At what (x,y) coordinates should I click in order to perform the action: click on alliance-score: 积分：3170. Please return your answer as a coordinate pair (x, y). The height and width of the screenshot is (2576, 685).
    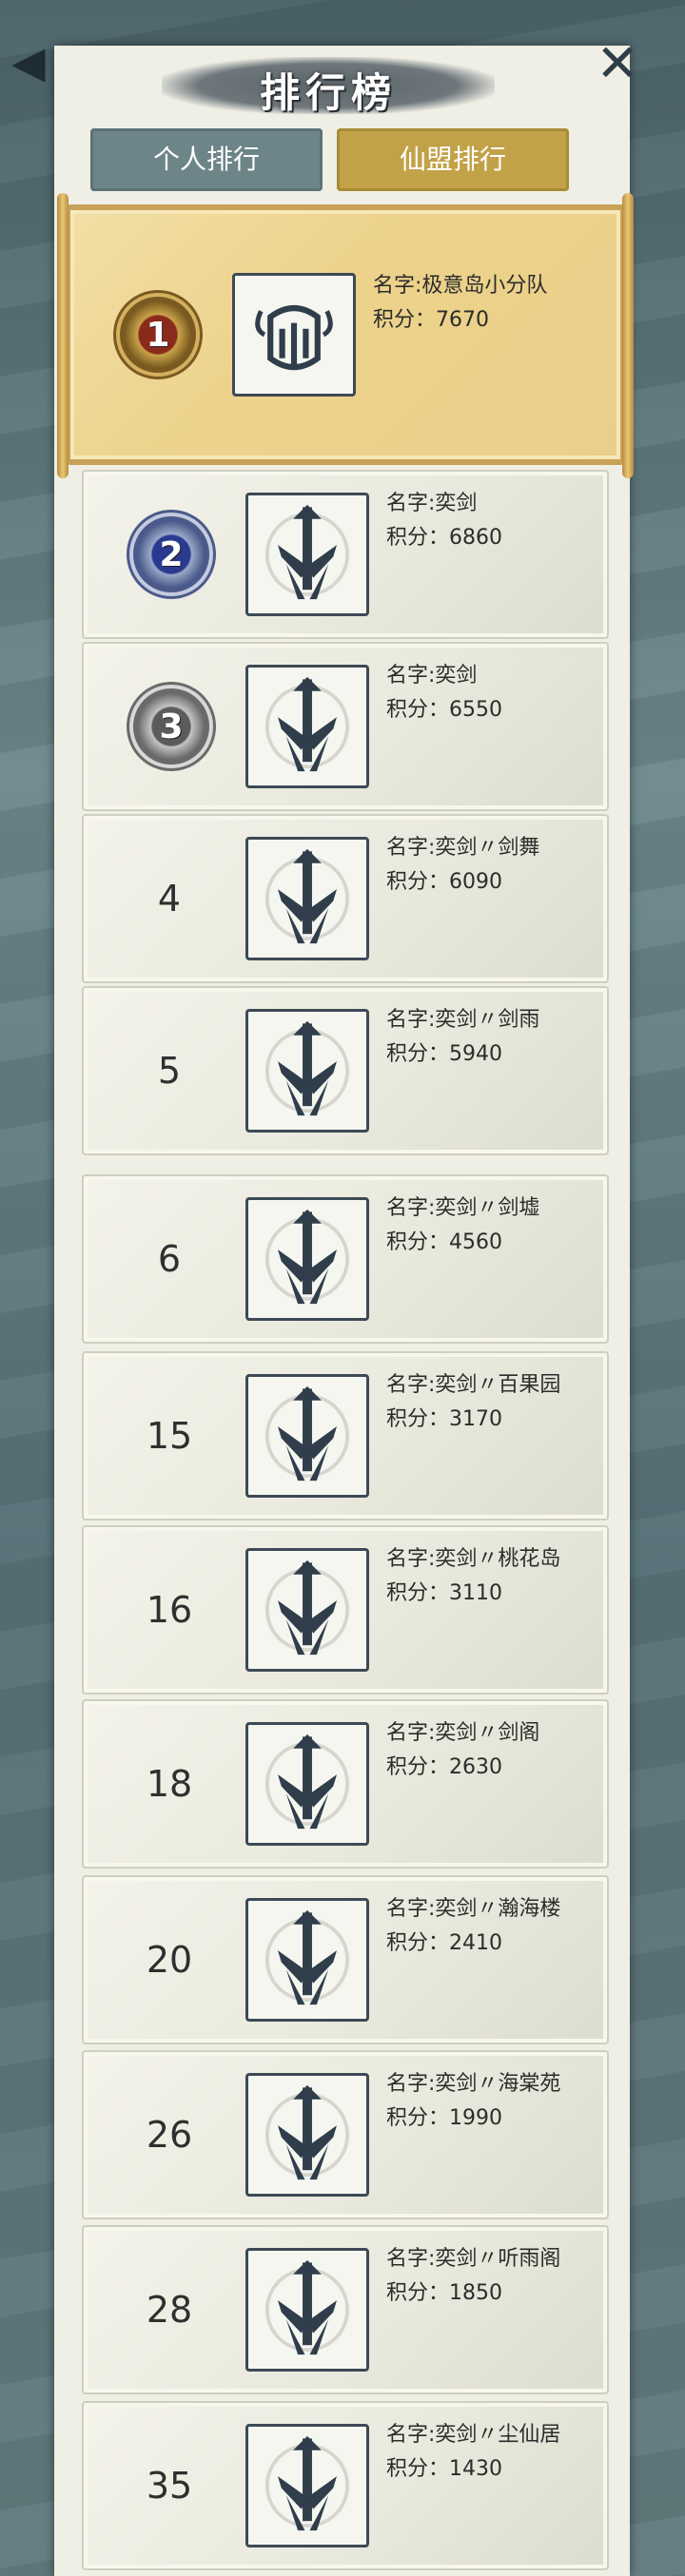
    Looking at the image, I should click on (444, 1419).